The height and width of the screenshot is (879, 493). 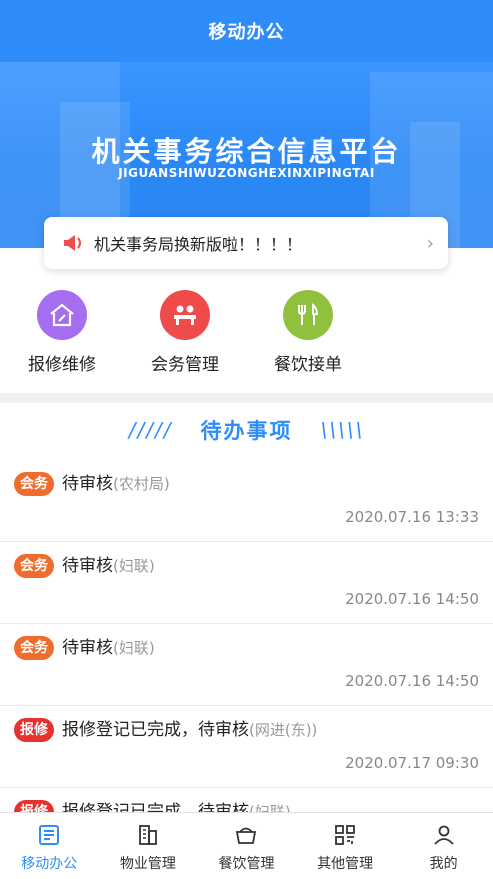 I want to click on todo-title: 待审核(农村局), so click(x=116, y=484).